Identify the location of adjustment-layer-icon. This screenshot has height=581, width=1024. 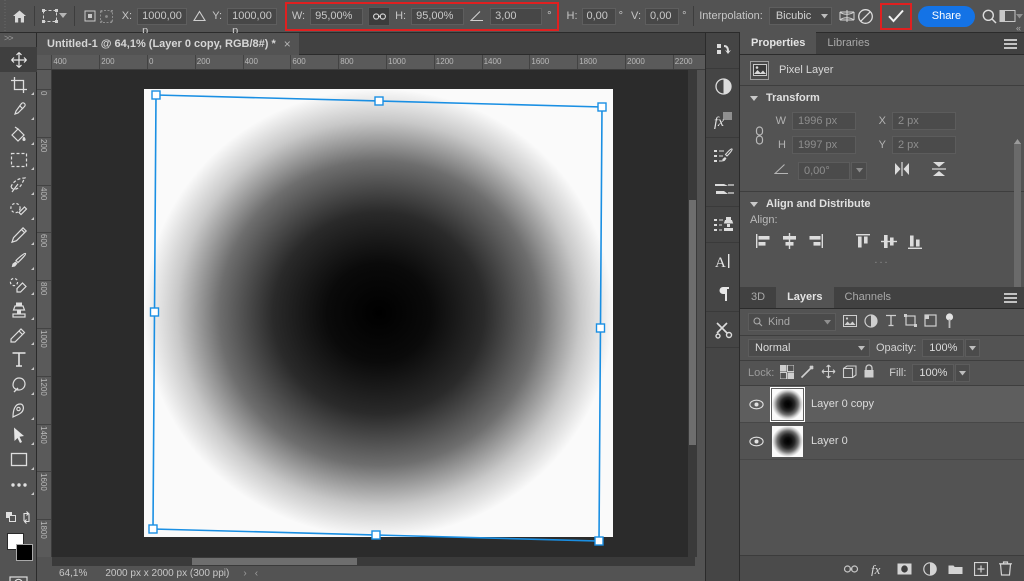
(930, 568).